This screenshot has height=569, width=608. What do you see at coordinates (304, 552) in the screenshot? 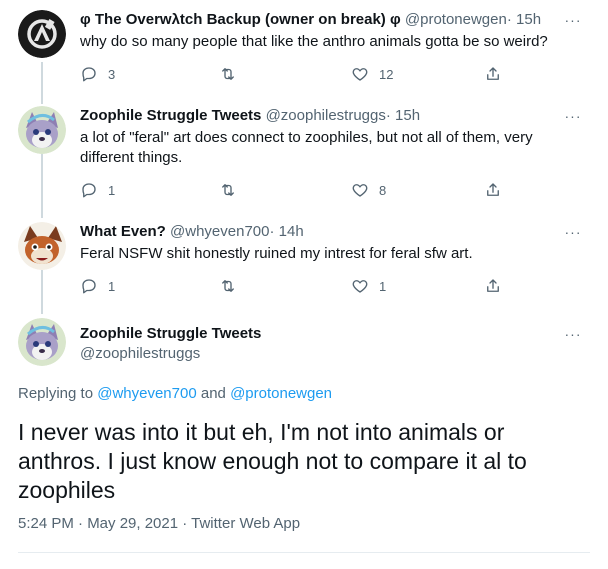
I see `divider` at bounding box center [304, 552].